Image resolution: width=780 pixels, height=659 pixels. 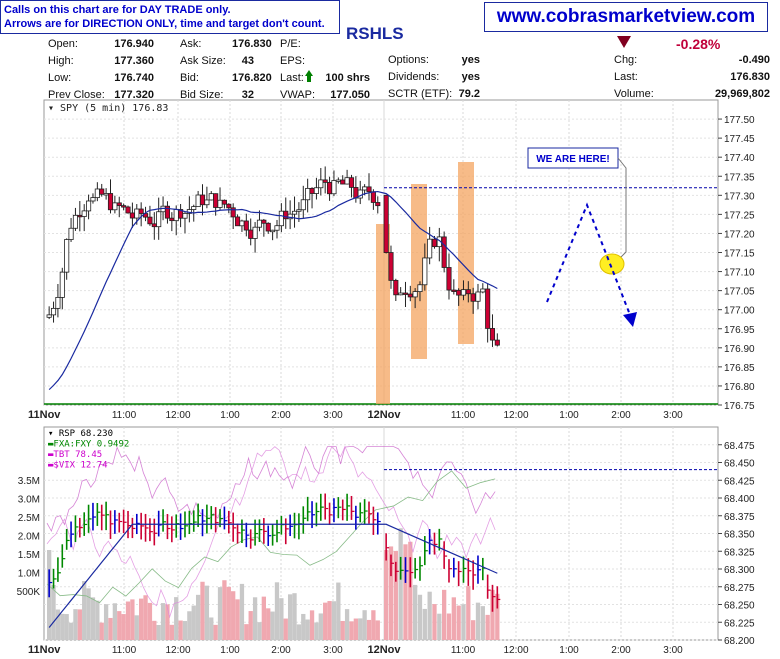 What do you see at coordinates (469, 94) in the screenshot?
I see `quote-value: 79.2` at bounding box center [469, 94].